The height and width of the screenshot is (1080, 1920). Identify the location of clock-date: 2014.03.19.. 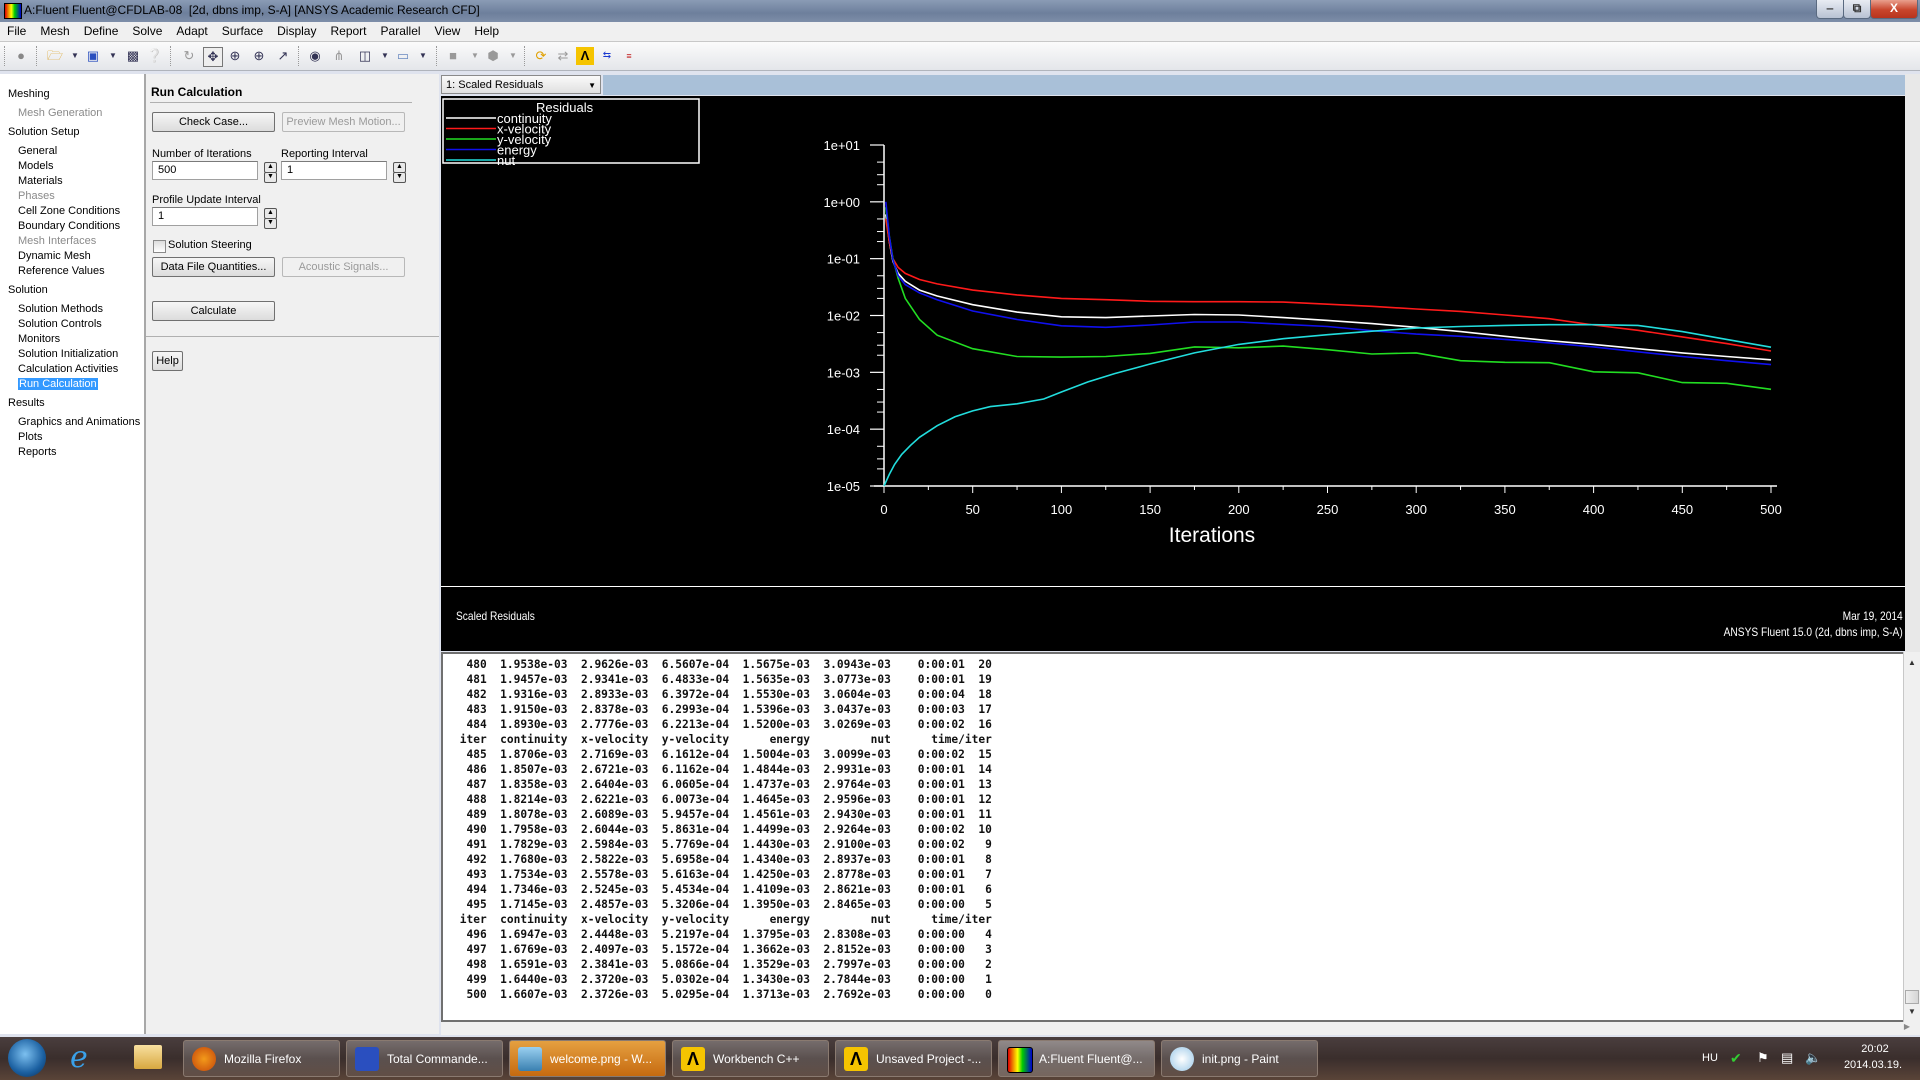
(1873, 1065).